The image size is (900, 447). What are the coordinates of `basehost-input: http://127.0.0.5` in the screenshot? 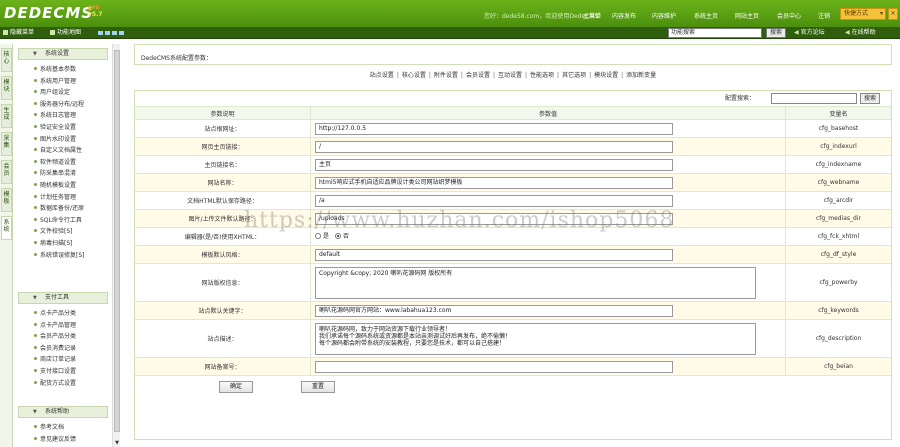 It's located at (494, 129).